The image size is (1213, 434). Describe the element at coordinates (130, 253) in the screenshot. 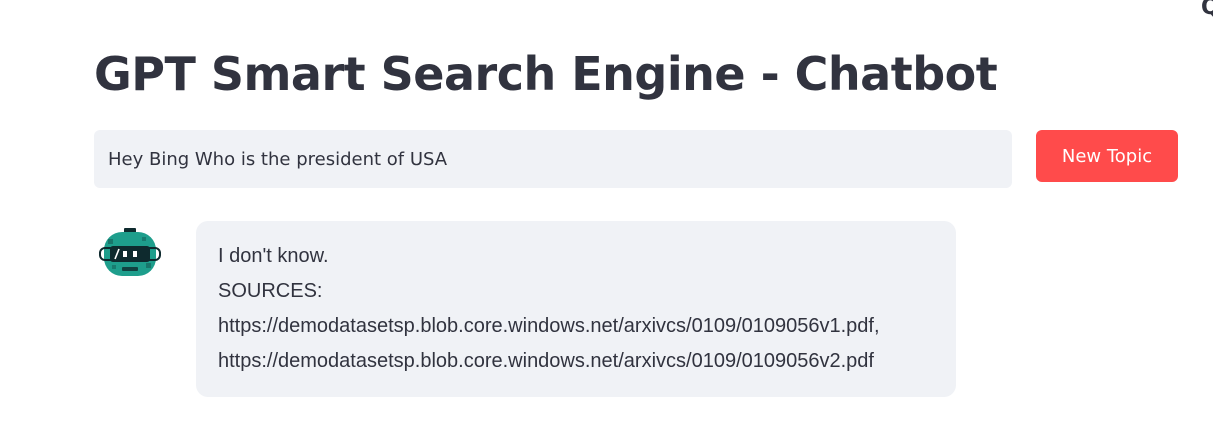

I see `robot-avatar-icon` at that location.